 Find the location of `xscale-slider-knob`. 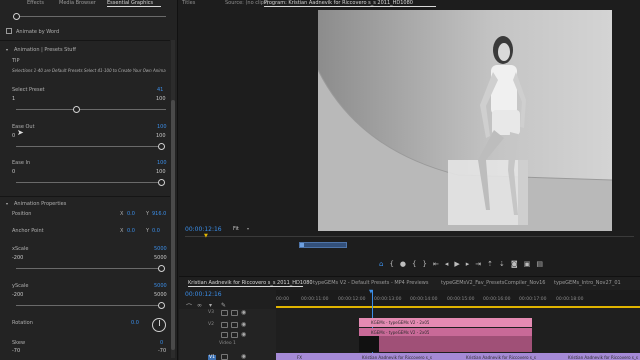

xscale-slider-knob is located at coordinates (161, 268).